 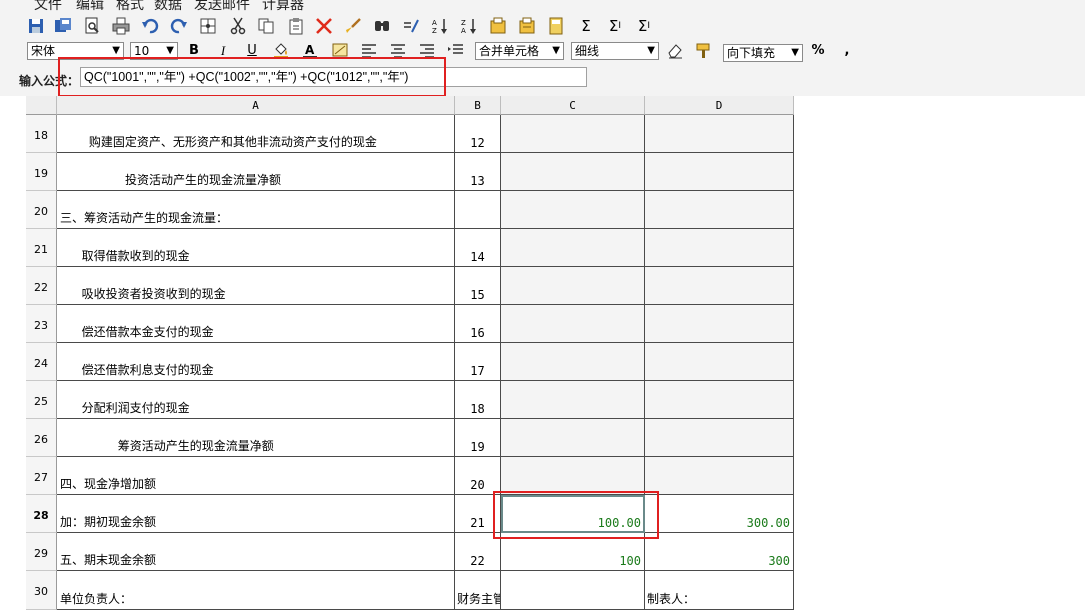 What do you see at coordinates (310, 51) in the screenshot?
I see `font-color-icon: A` at bounding box center [310, 51].